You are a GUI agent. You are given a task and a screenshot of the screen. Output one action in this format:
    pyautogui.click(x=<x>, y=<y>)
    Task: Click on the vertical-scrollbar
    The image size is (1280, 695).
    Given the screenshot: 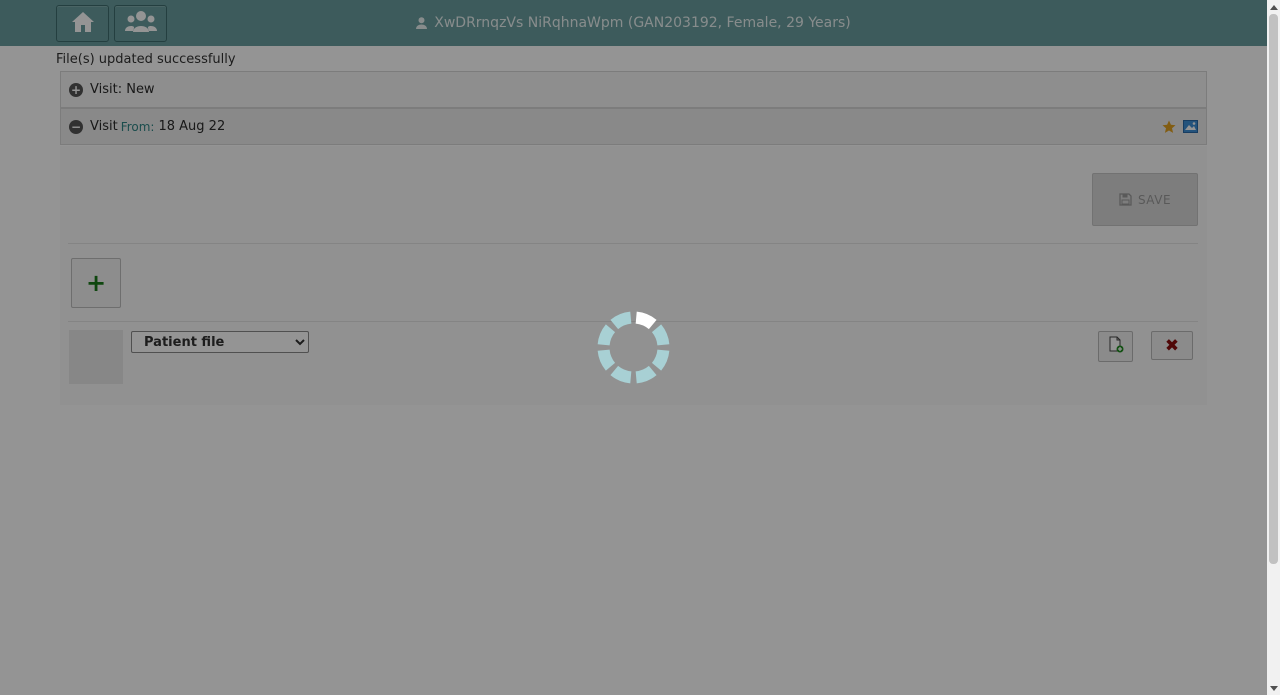 What is the action you would take?
    pyautogui.click(x=1273, y=347)
    